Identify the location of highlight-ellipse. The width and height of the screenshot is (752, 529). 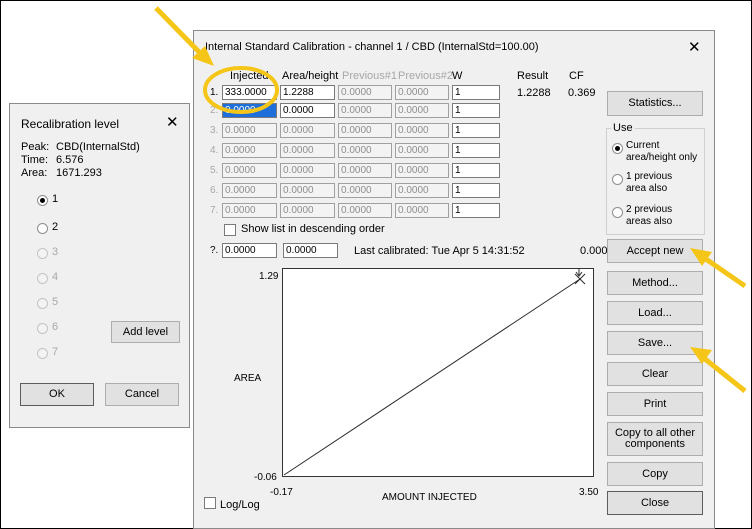
(241, 90).